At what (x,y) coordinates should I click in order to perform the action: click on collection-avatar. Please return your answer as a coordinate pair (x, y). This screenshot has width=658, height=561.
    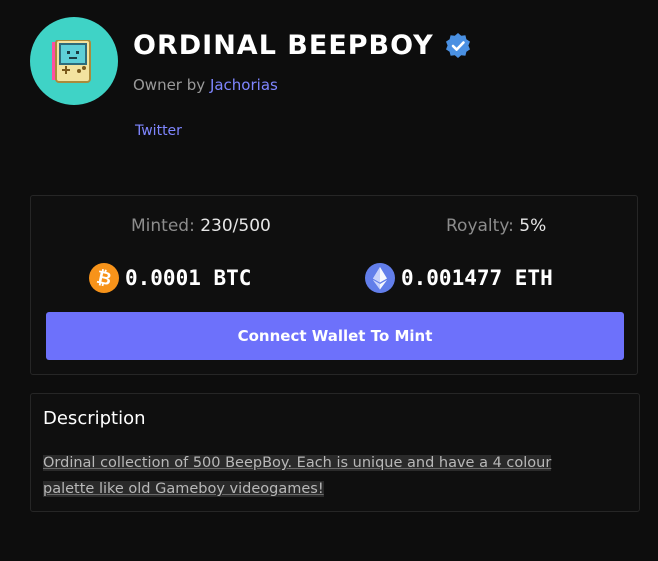
    Looking at the image, I should click on (74, 61).